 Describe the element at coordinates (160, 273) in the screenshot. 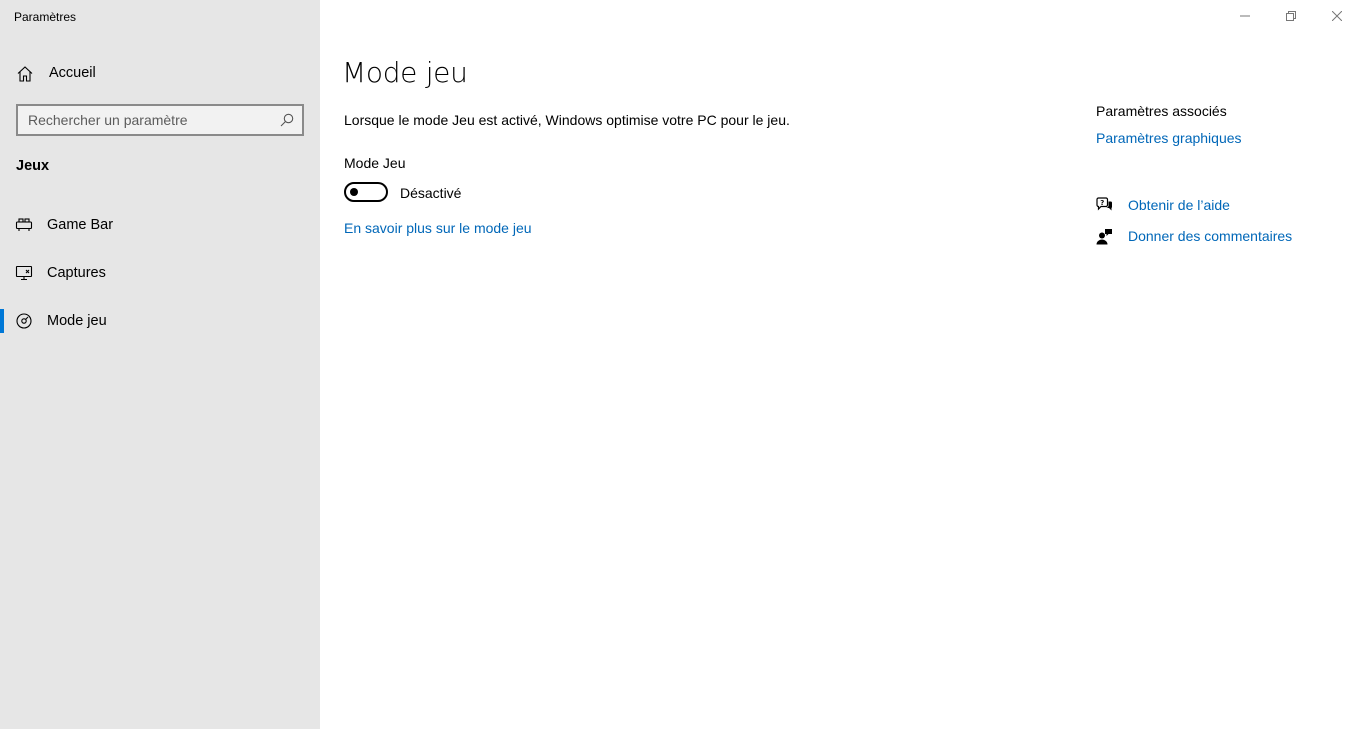

I see `sidebar-item-captures: Captures` at that location.